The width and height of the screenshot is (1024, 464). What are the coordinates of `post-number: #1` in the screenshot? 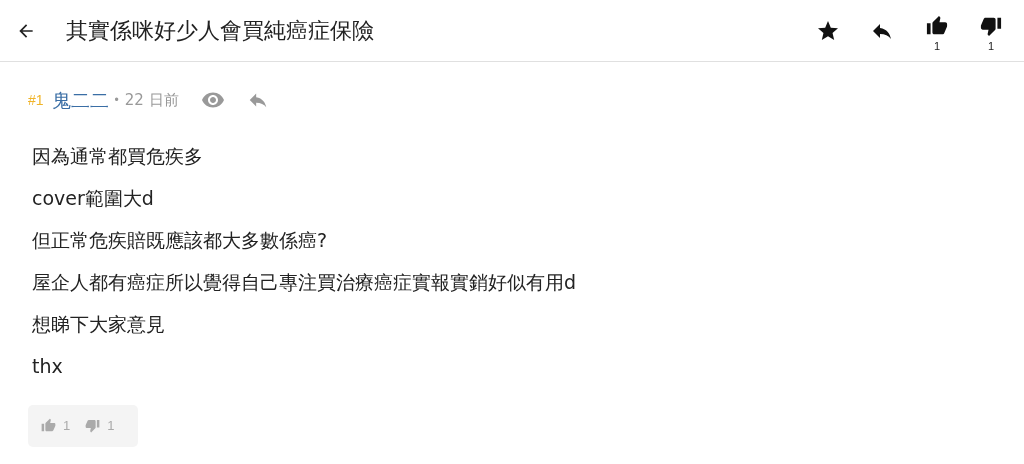 It's located at (36, 100).